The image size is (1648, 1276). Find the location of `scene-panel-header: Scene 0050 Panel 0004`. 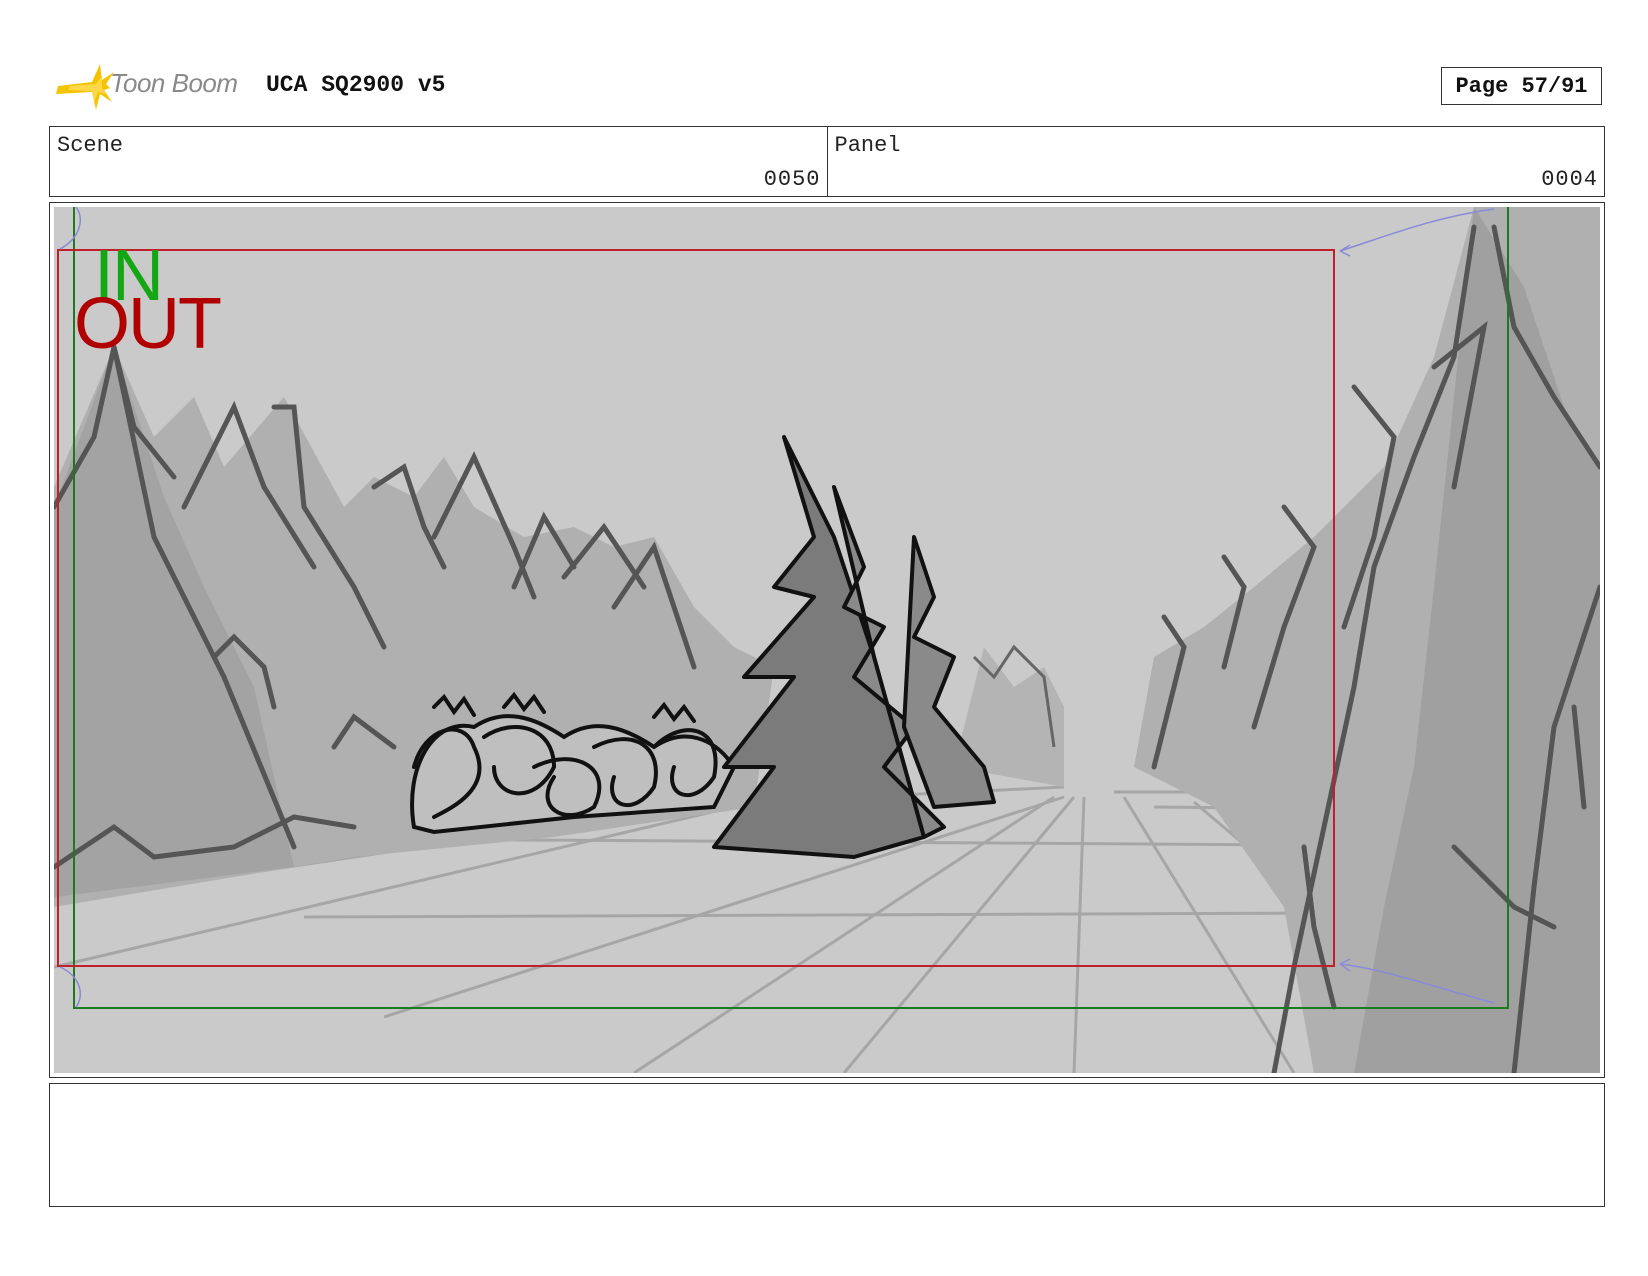

scene-panel-header: Scene 0050 Panel 0004 is located at coordinates (827, 161).